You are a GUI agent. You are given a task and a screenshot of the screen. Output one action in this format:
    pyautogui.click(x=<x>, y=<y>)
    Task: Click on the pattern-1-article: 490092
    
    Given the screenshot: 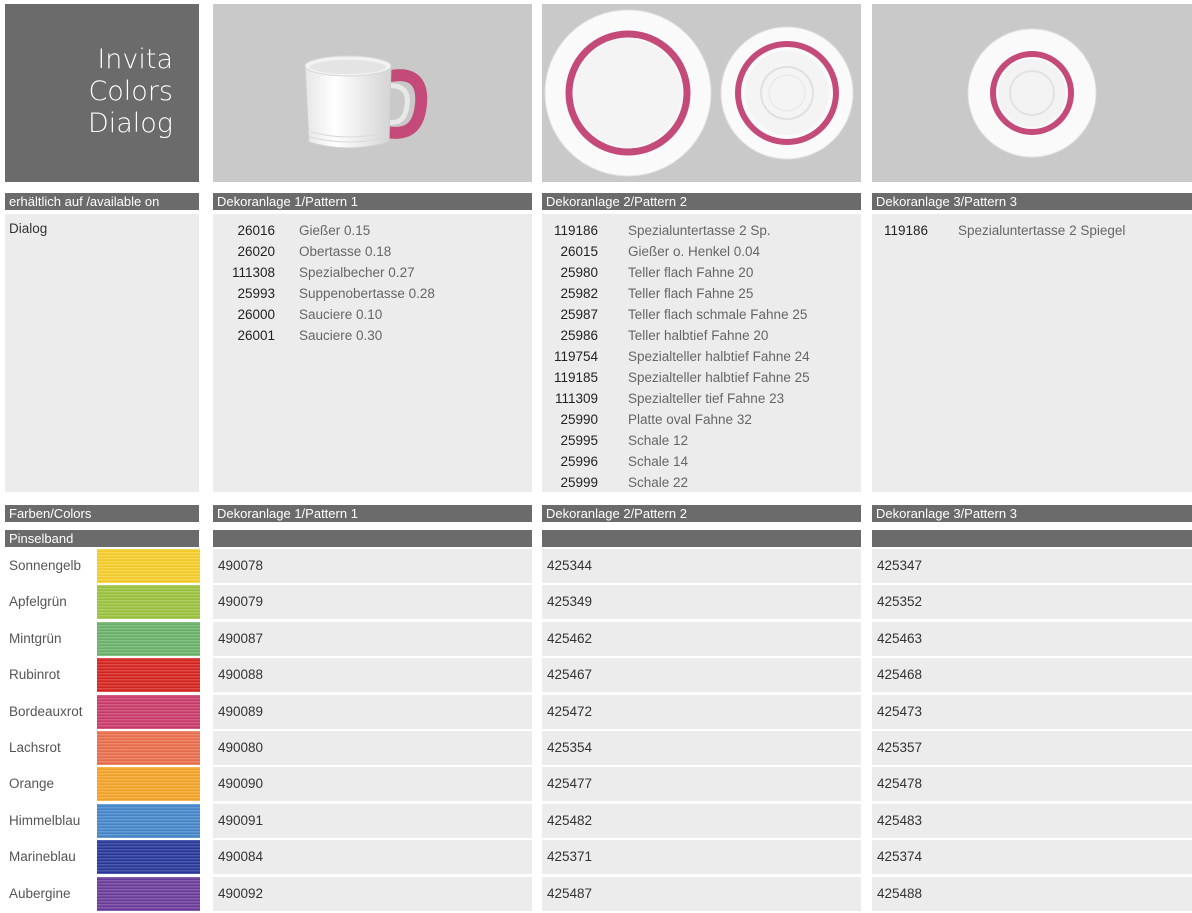 What is the action you would take?
    pyautogui.click(x=372, y=894)
    